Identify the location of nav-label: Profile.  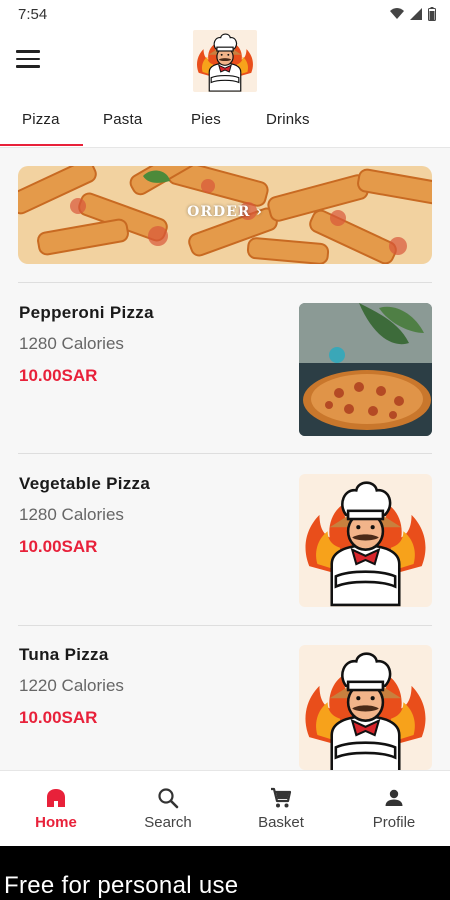
(394, 822).